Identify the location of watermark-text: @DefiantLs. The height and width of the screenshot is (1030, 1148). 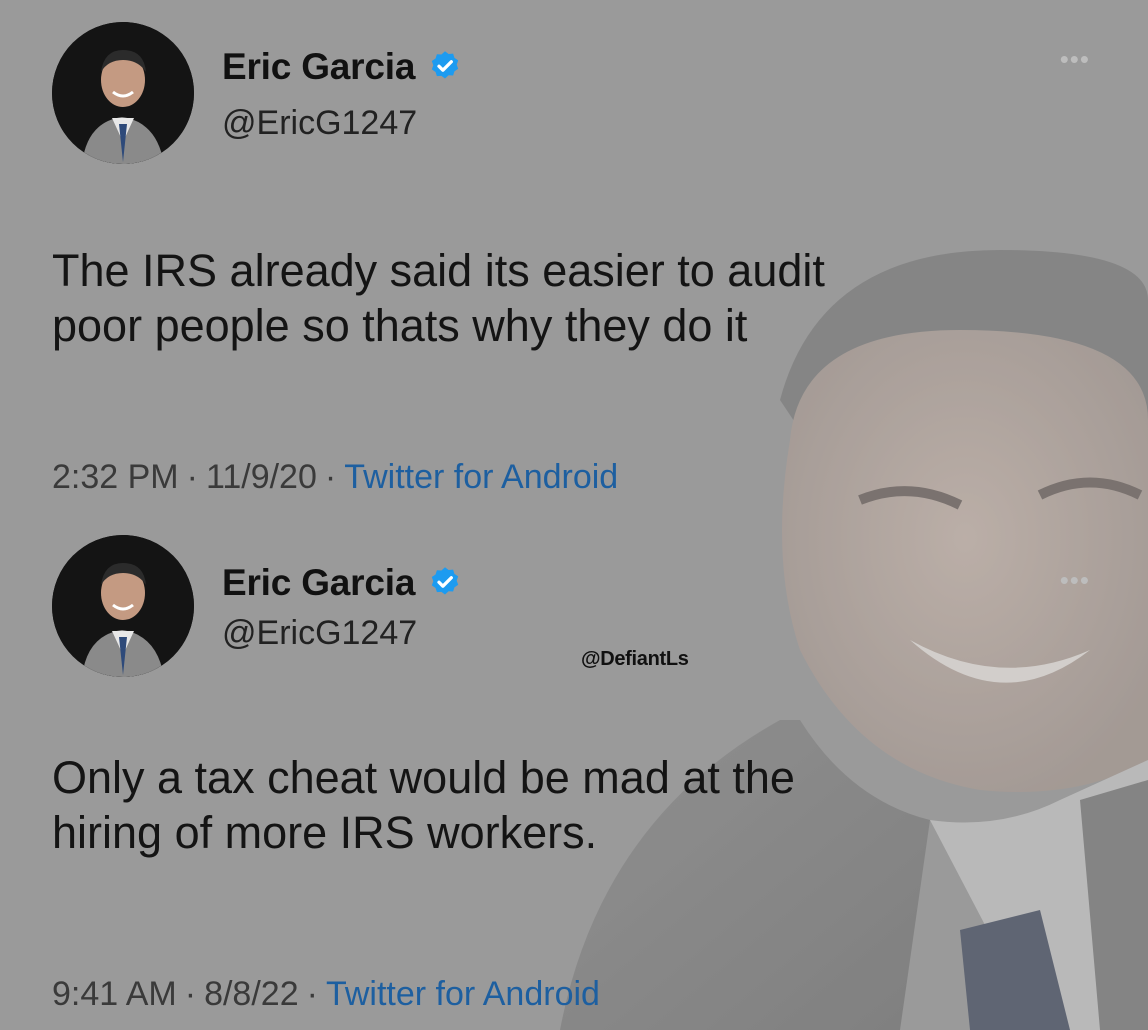
(635, 659).